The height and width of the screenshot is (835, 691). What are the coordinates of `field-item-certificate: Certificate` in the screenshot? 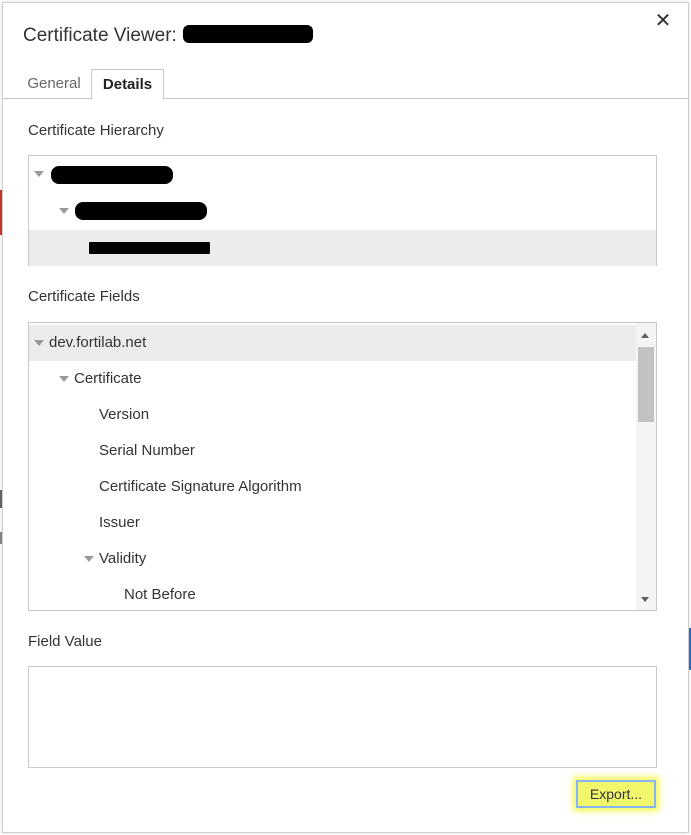 It's located at (332, 379).